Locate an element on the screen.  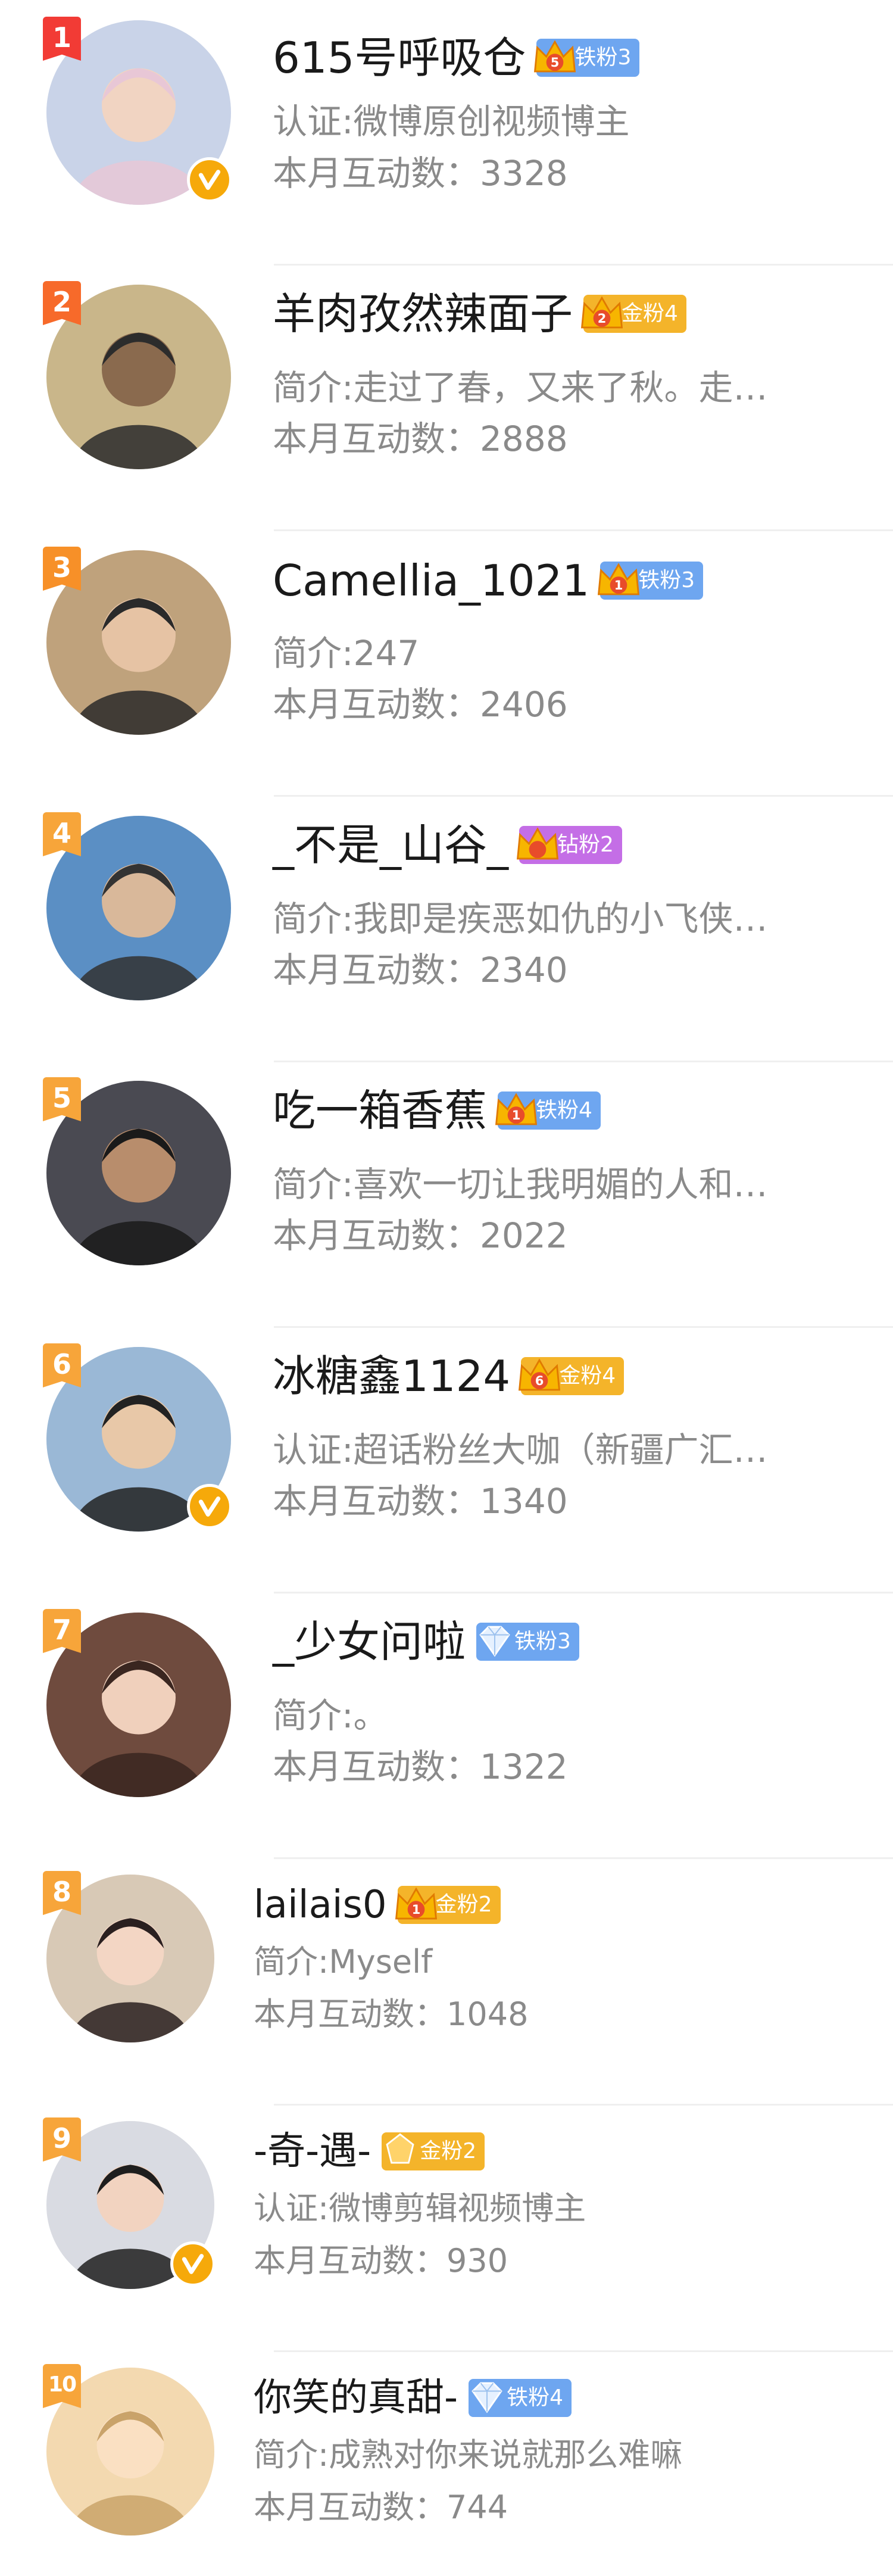
fan-level-badge: 铁粉4 is located at coordinates (520, 2398).